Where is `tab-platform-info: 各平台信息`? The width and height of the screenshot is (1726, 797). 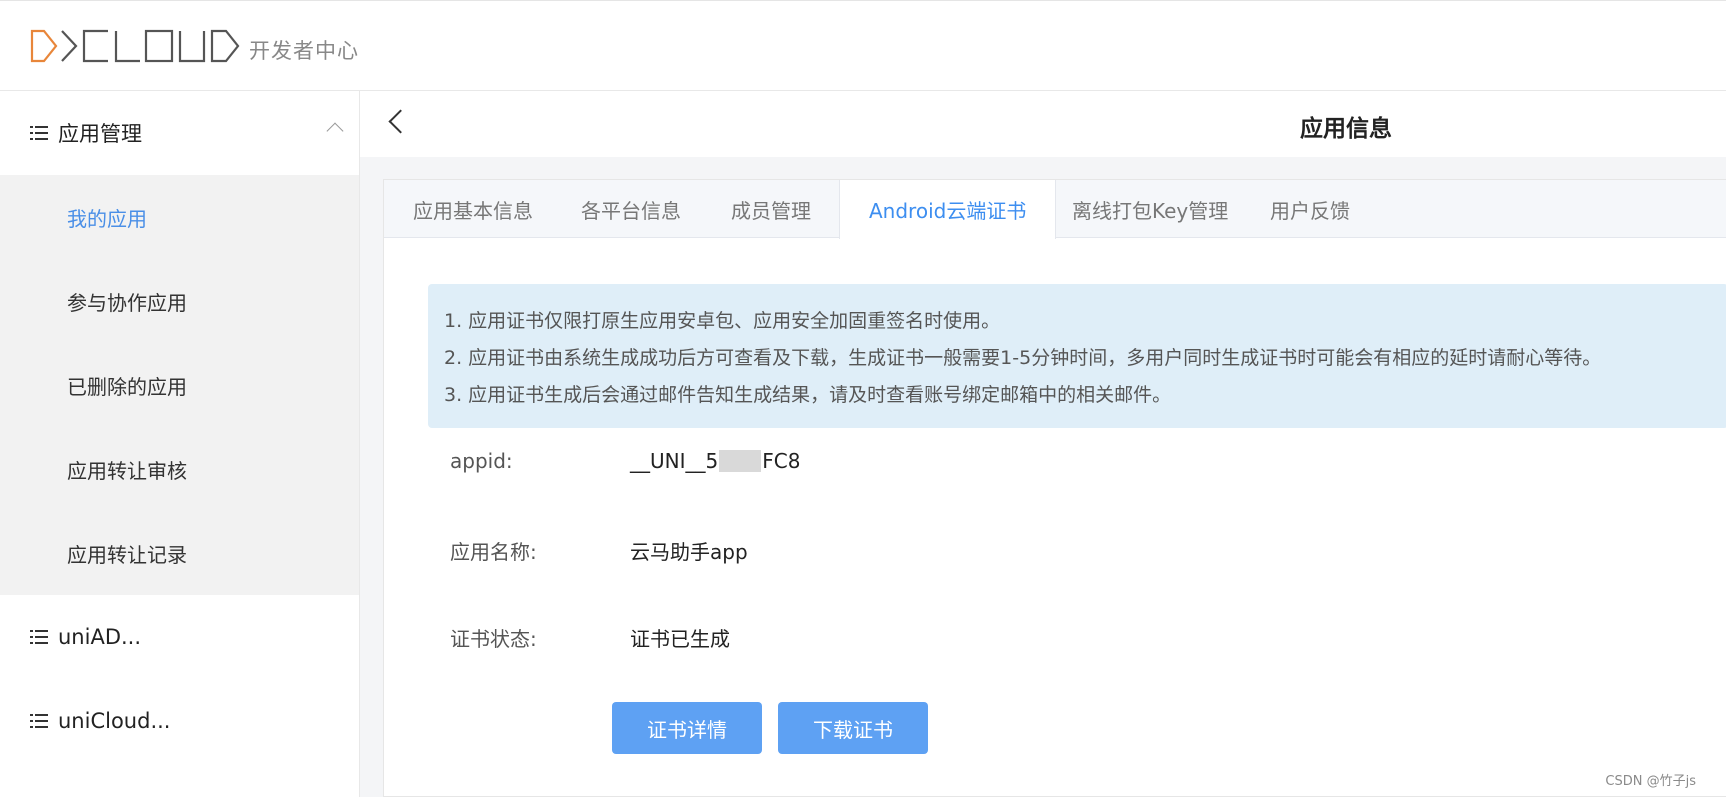
tab-platform-info: 各平台信息 is located at coordinates (631, 209).